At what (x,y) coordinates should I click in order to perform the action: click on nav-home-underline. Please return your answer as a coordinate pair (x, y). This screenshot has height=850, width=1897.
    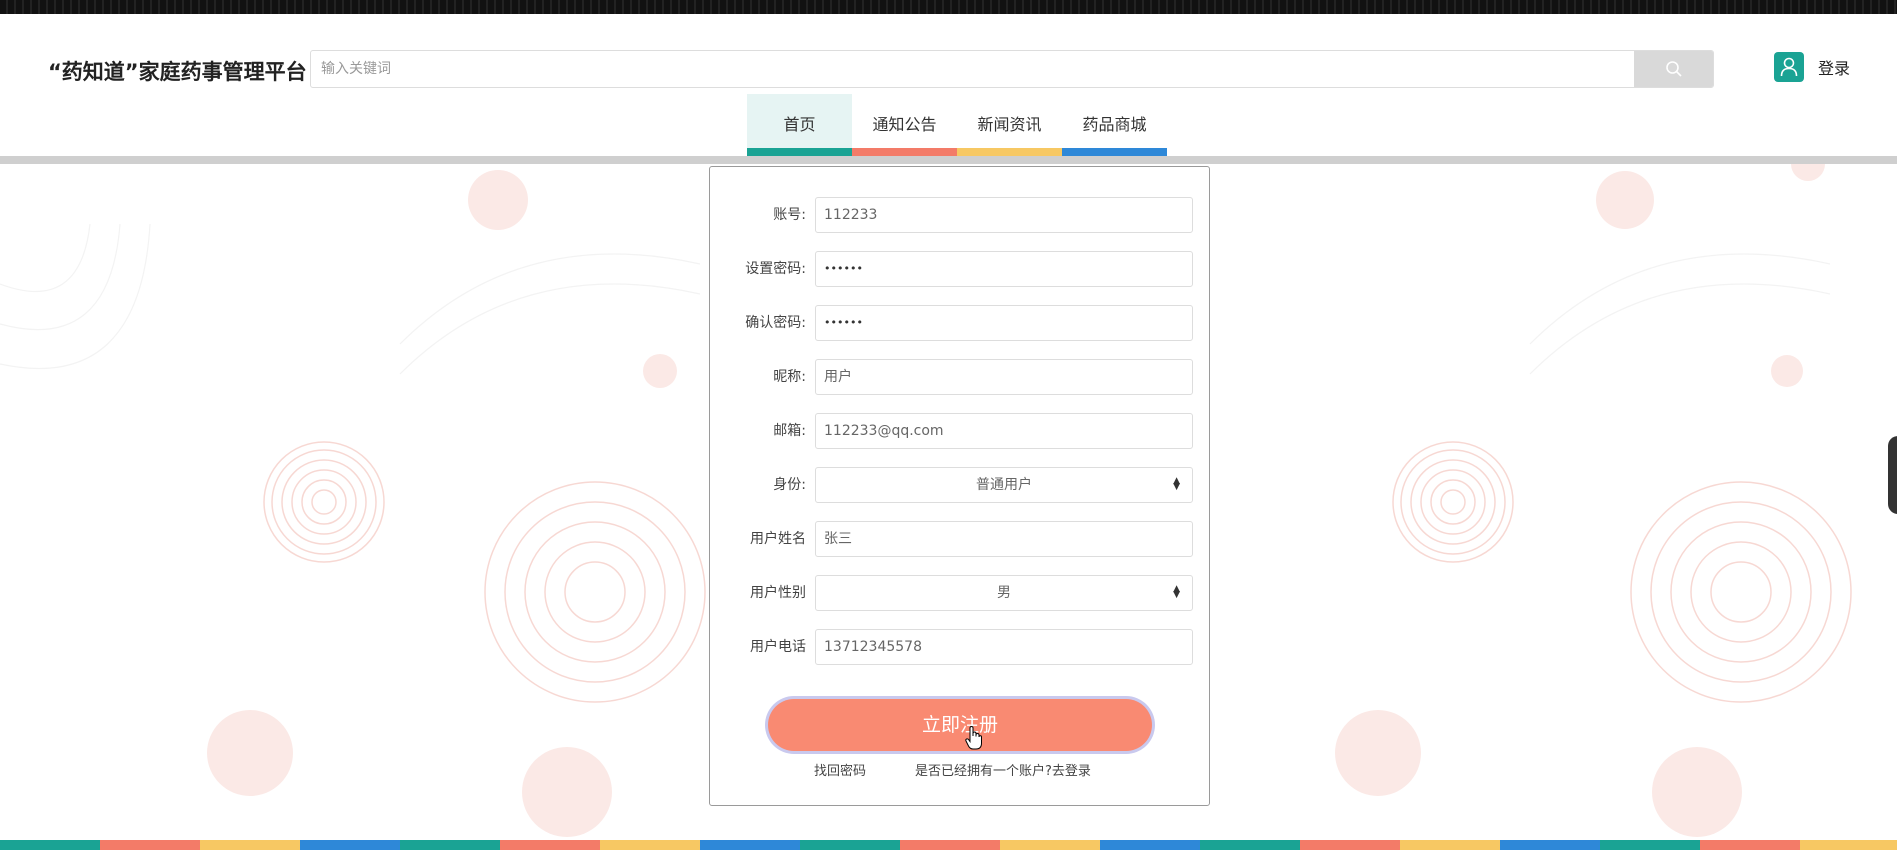
    Looking at the image, I should click on (799, 152).